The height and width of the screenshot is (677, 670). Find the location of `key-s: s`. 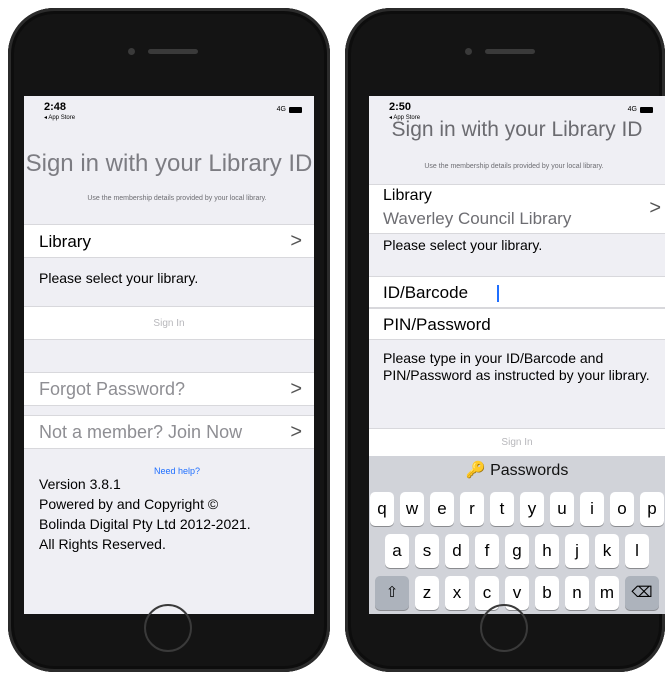

key-s: s is located at coordinates (427, 551).